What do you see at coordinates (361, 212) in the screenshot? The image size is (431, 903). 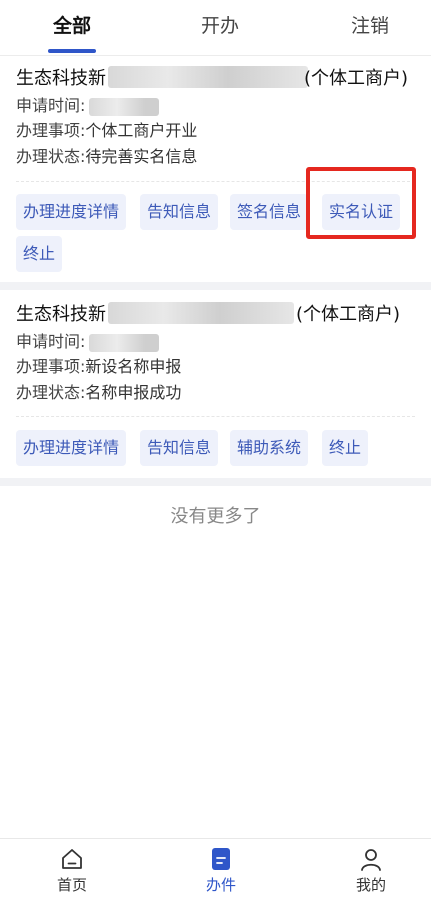 I see `real-name-auth-button: 实名认证` at bounding box center [361, 212].